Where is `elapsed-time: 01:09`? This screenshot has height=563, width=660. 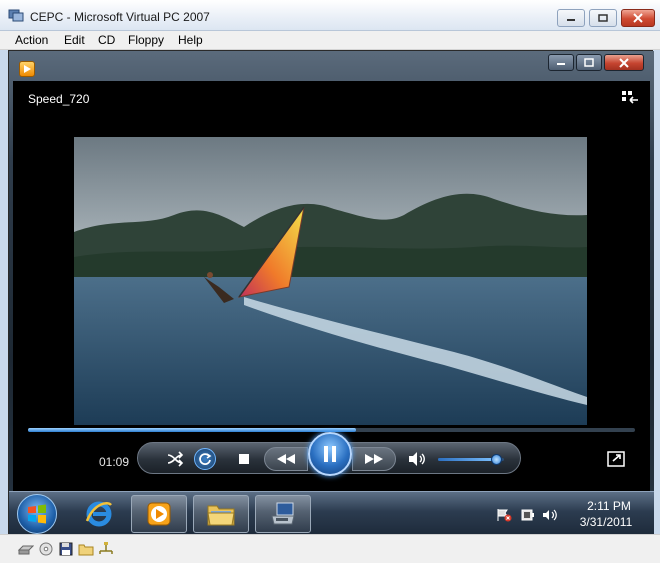
elapsed-time: 01:09 is located at coordinates (114, 462).